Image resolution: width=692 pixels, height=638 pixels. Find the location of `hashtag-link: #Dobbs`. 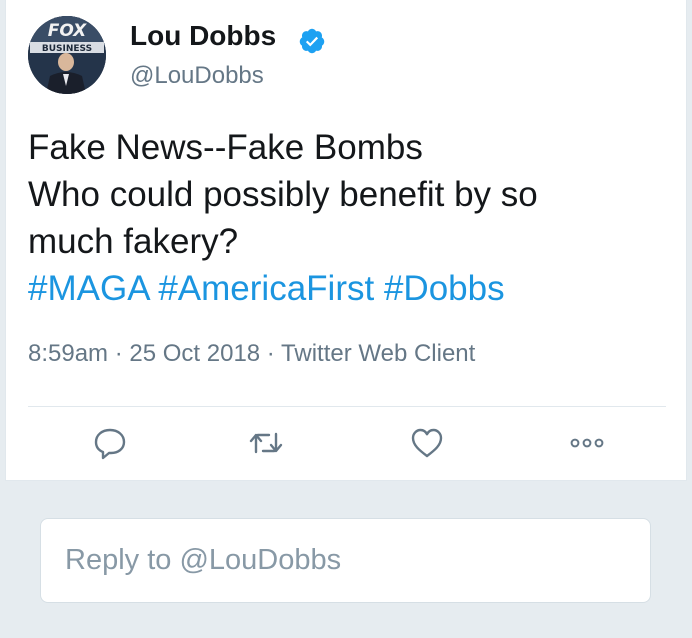

hashtag-link: #Dobbs is located at coordinates (444, 288).